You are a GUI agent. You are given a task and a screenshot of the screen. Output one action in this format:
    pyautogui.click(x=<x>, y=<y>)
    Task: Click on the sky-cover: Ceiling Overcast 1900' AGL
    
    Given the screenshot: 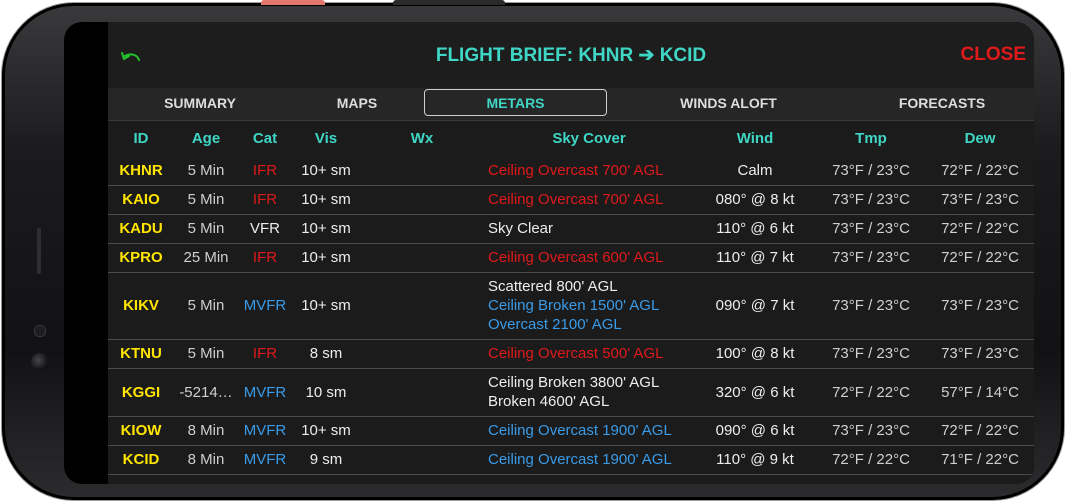 What is the action you would take?
    pyautogui.click(x=589, y=431)
    